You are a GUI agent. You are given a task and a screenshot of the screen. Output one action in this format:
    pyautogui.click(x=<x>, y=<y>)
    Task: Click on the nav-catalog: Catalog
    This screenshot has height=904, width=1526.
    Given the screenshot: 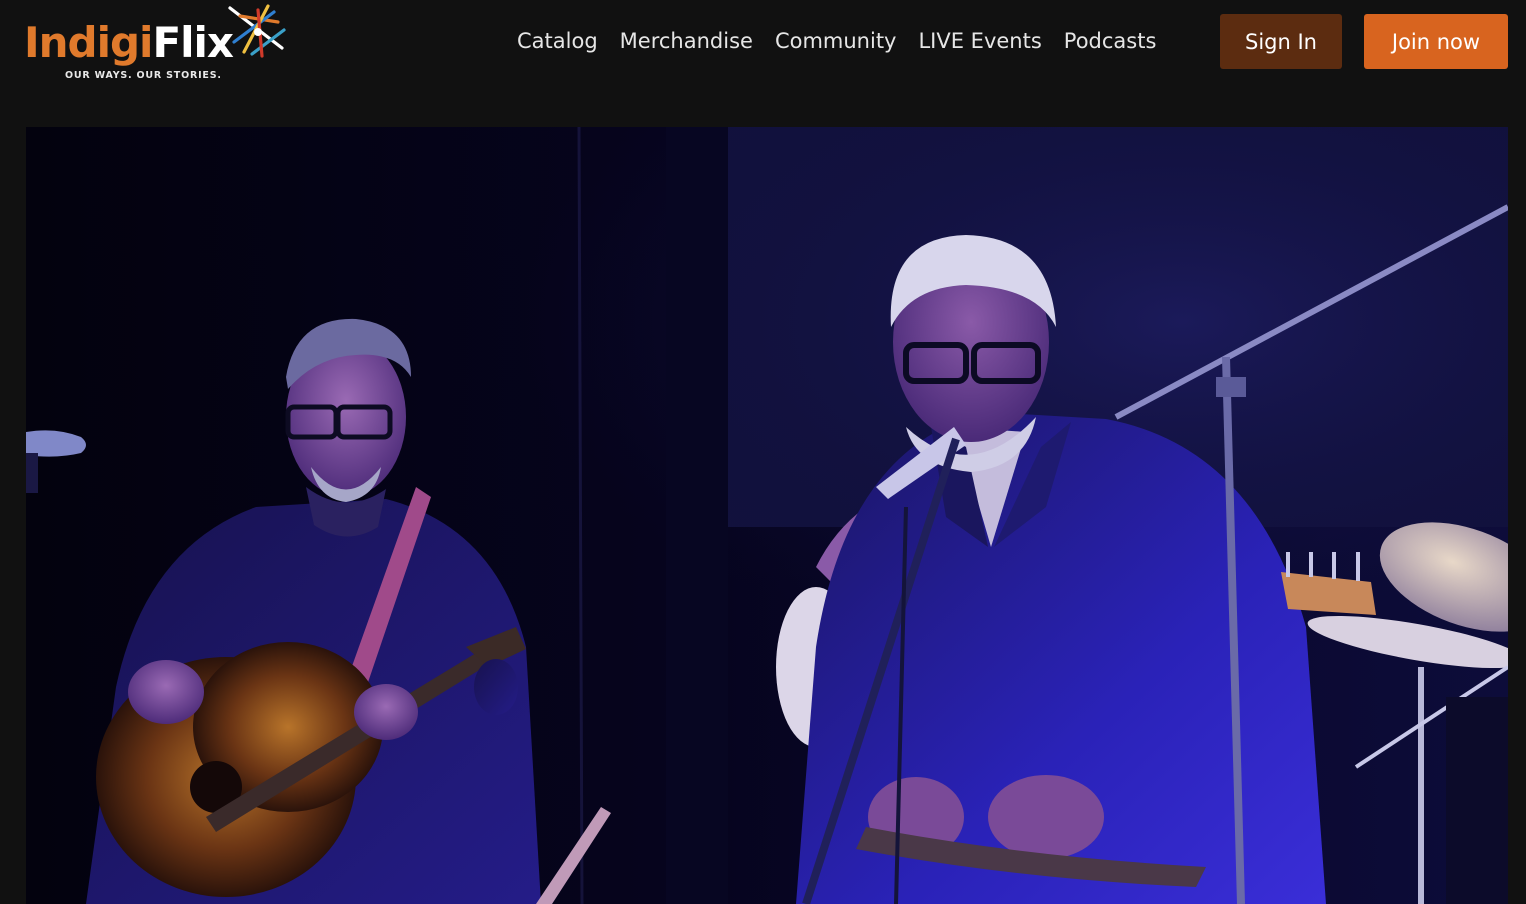 What is the action you would take?
    pyautogui.click(x=557, y=41)
    